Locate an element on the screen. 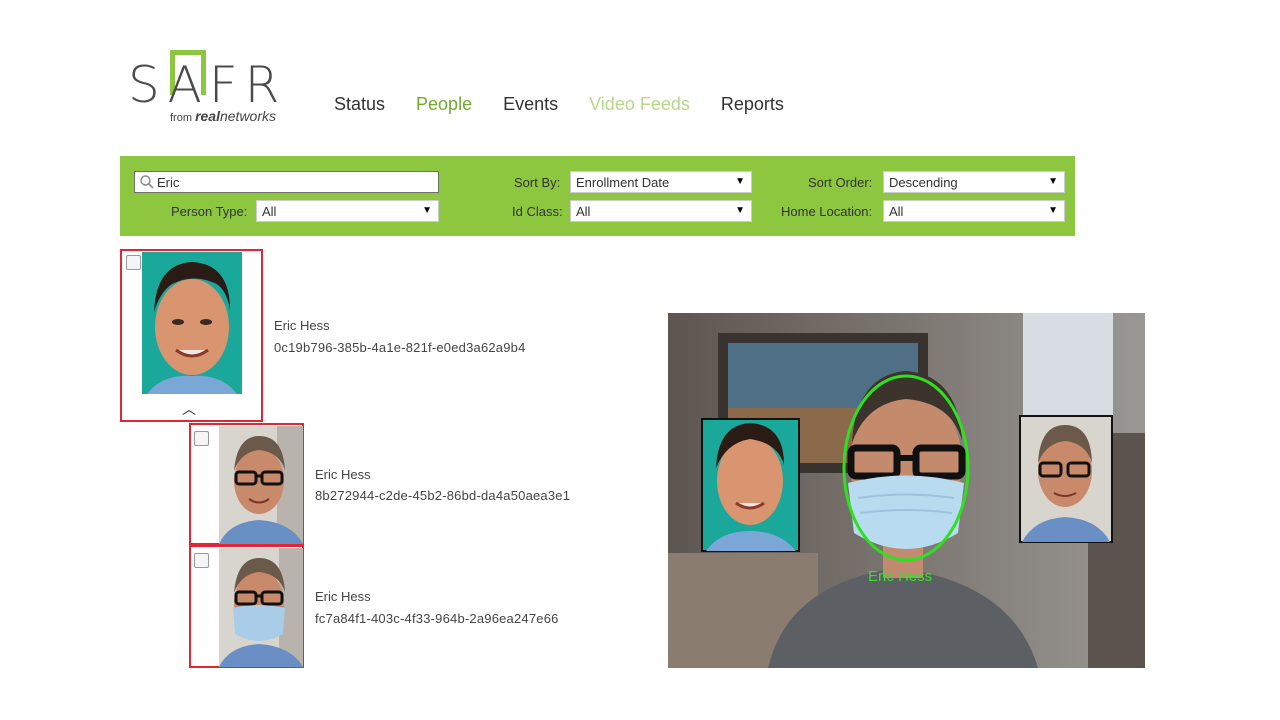  sort-by-label: Sort By: is located at coordinates (537, 182).